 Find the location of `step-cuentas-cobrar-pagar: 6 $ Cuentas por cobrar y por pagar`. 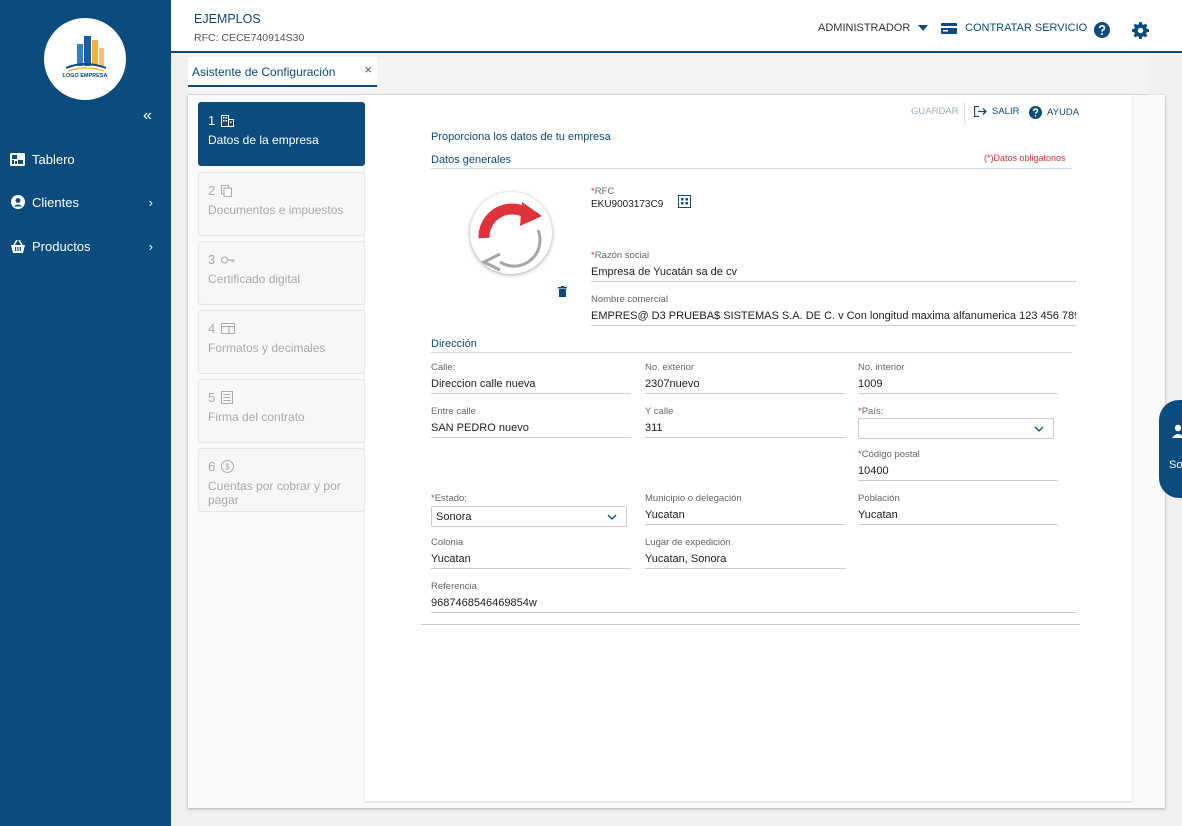

step-cuentas-cobrar-pagar: 6 $ Cuentas por cobrar y por pagar is located at coordinates (281, 480).